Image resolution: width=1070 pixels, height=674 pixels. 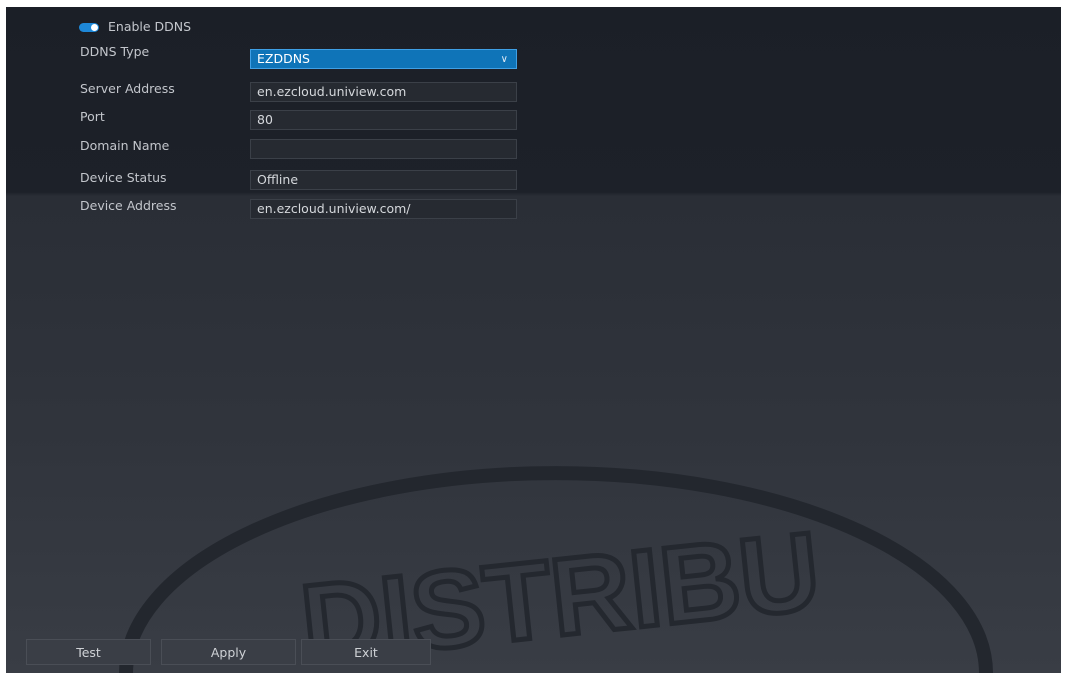 What do you see at coordinates (89, 27) in the screenshot?
I see `enable-ddns-toggle` at bounding box center [89, 27].